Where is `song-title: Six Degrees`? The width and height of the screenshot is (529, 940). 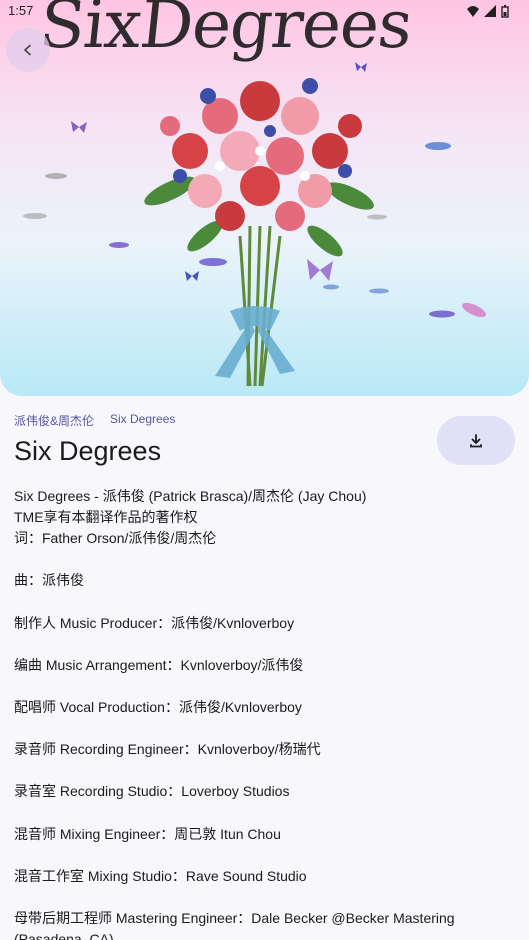 song-title: Six Degrees is located at coordinates (88, 451).